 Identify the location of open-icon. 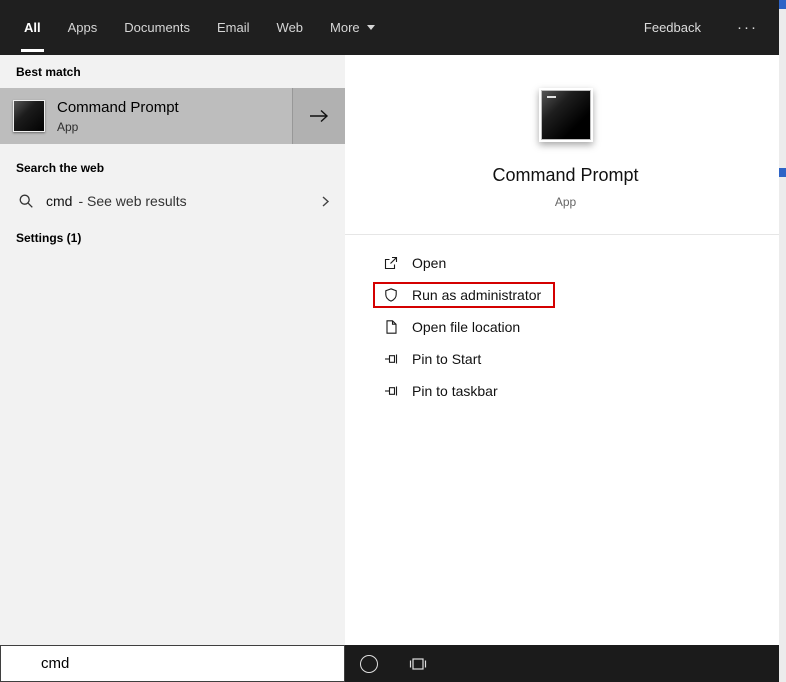
(391, 263).